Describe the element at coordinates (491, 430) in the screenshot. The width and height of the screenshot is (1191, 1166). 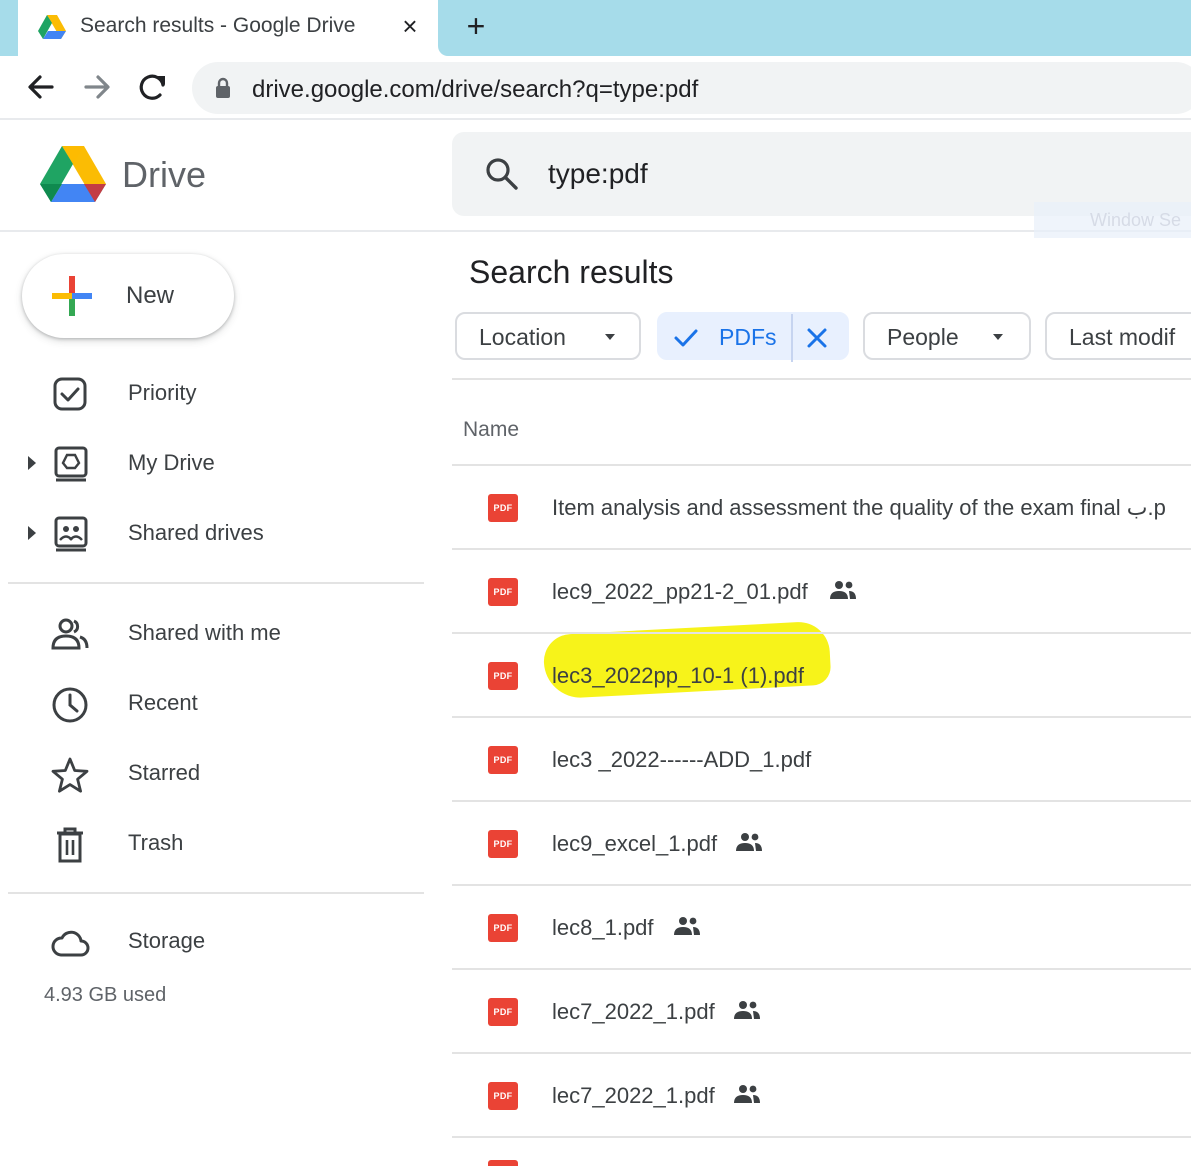
I see `name-column-header: Name` at that location.